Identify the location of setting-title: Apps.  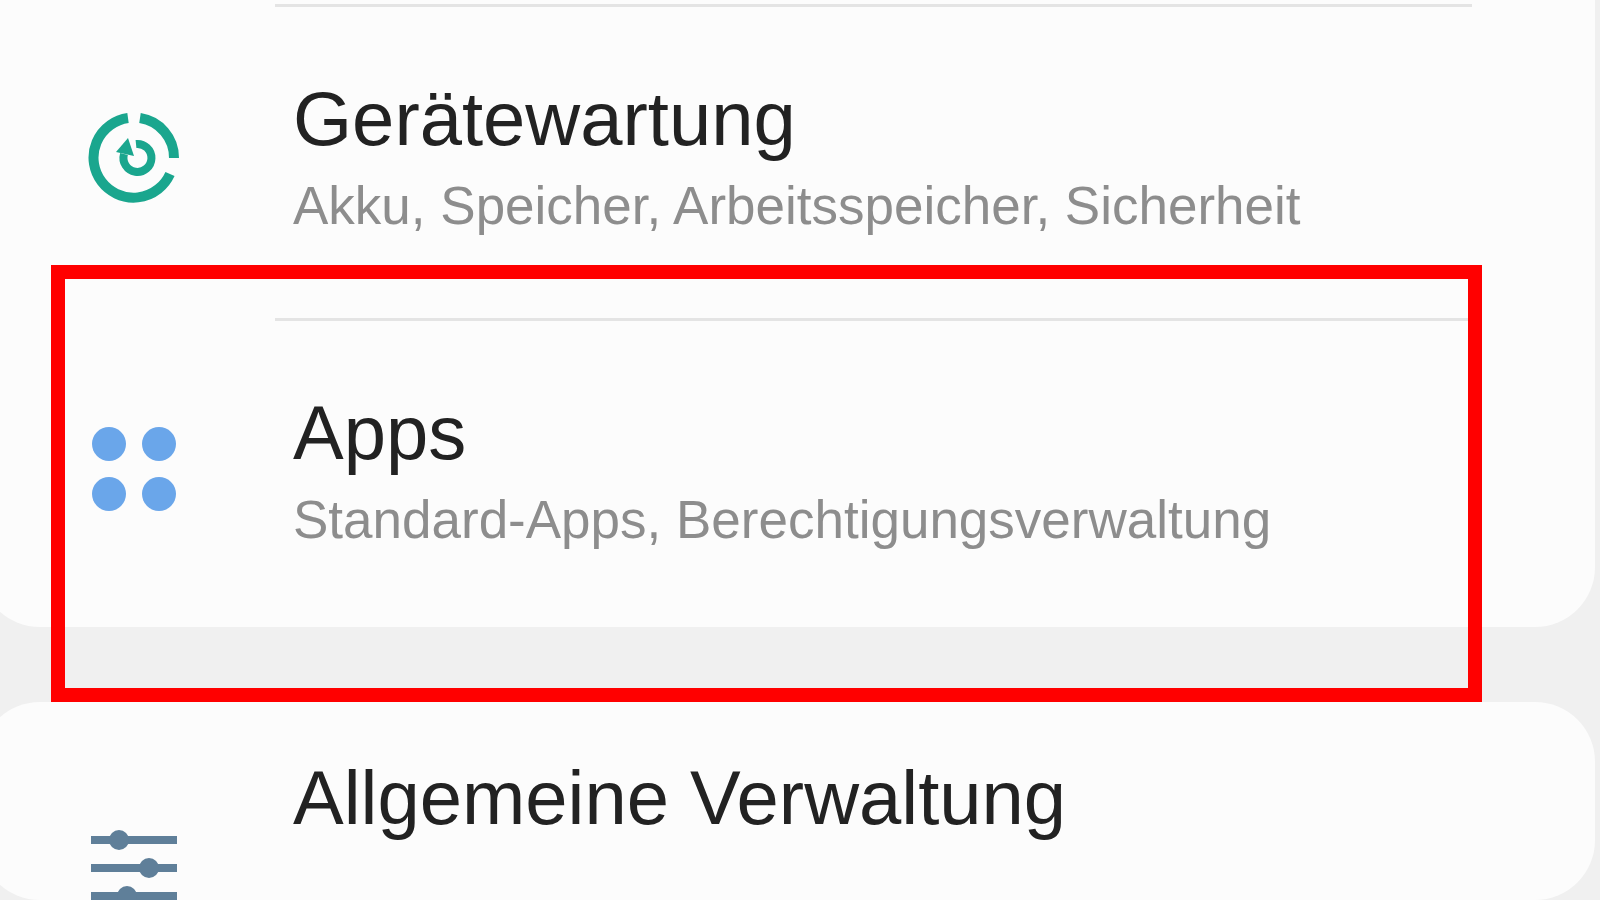
(882, 433).